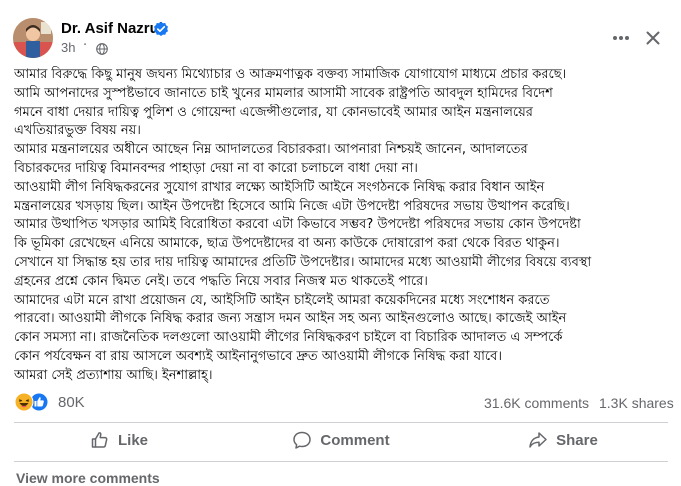 The image size is (681, 486). I want to click on post-header: Dr. Asif Nazrul 3h ·, so click(340, 32).